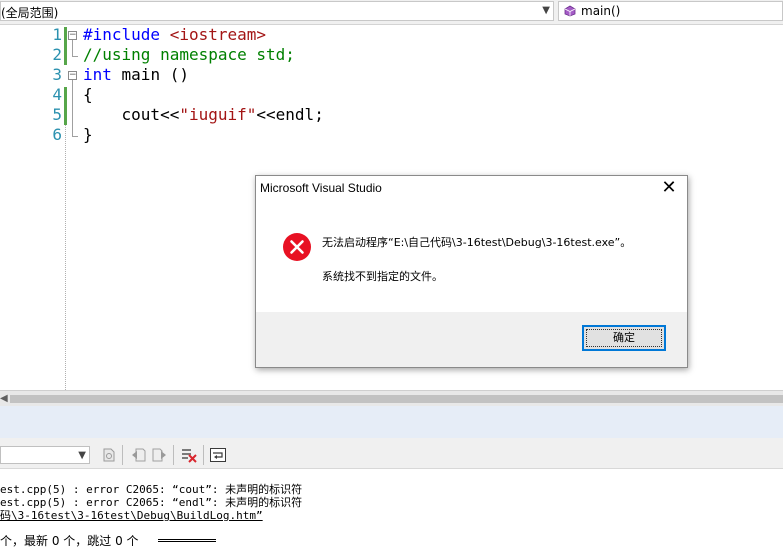 The height and width of the screenshot is (552, 783). I want to click on output-panel-header, so click(391, 422).